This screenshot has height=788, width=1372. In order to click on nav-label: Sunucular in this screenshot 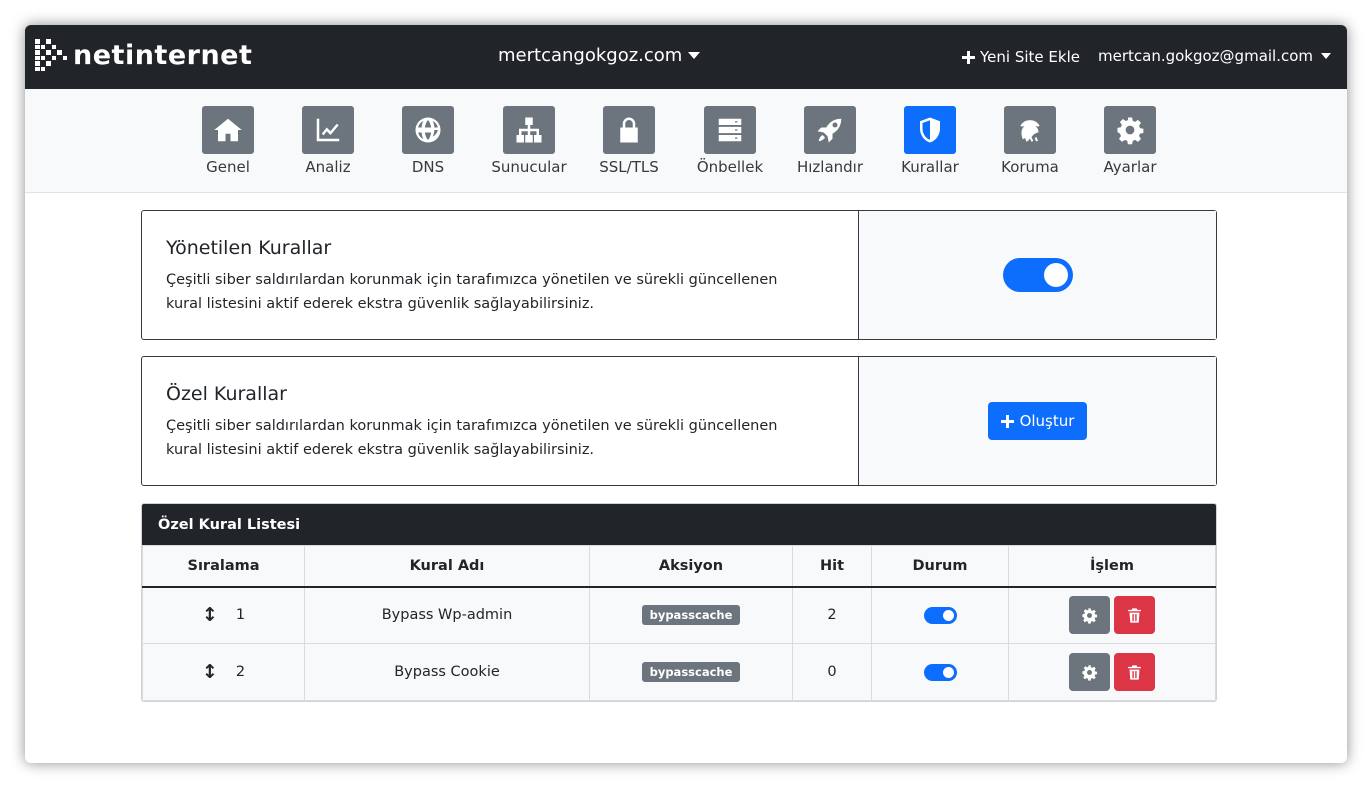, I will do `click(529, 167)`.